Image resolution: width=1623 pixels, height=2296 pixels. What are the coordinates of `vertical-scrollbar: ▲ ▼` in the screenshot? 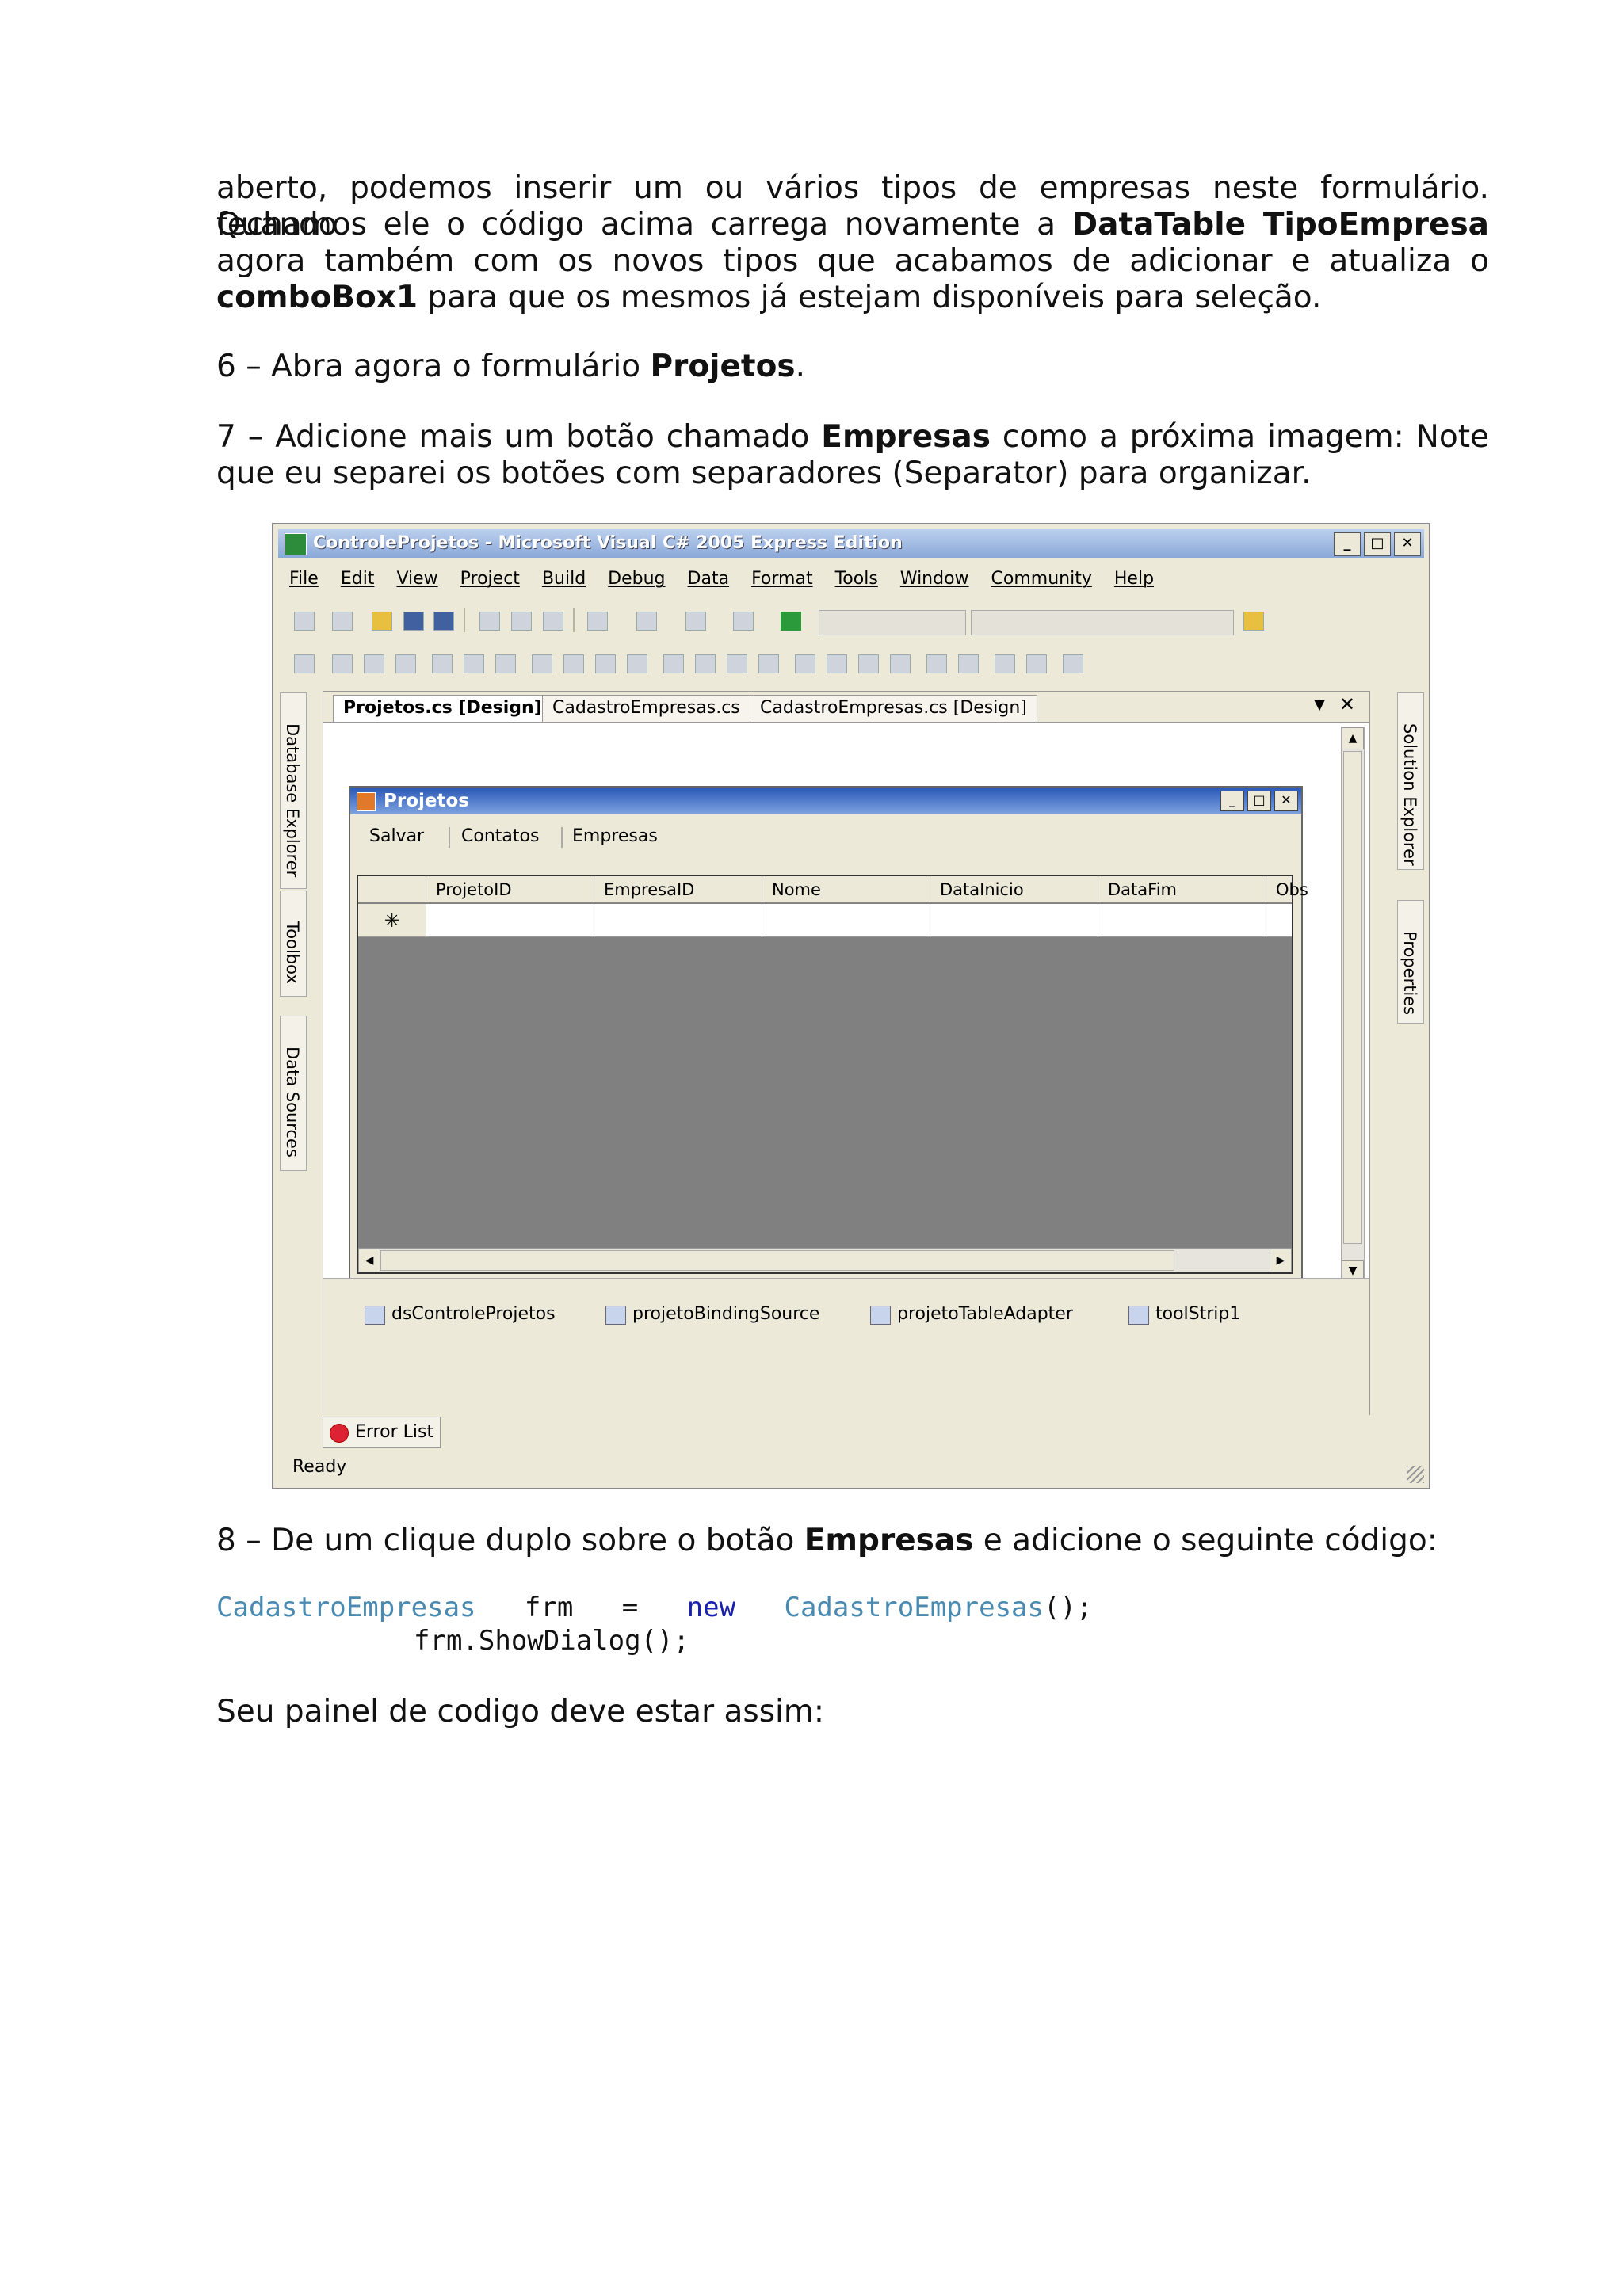 It's located at (1353, 1005).